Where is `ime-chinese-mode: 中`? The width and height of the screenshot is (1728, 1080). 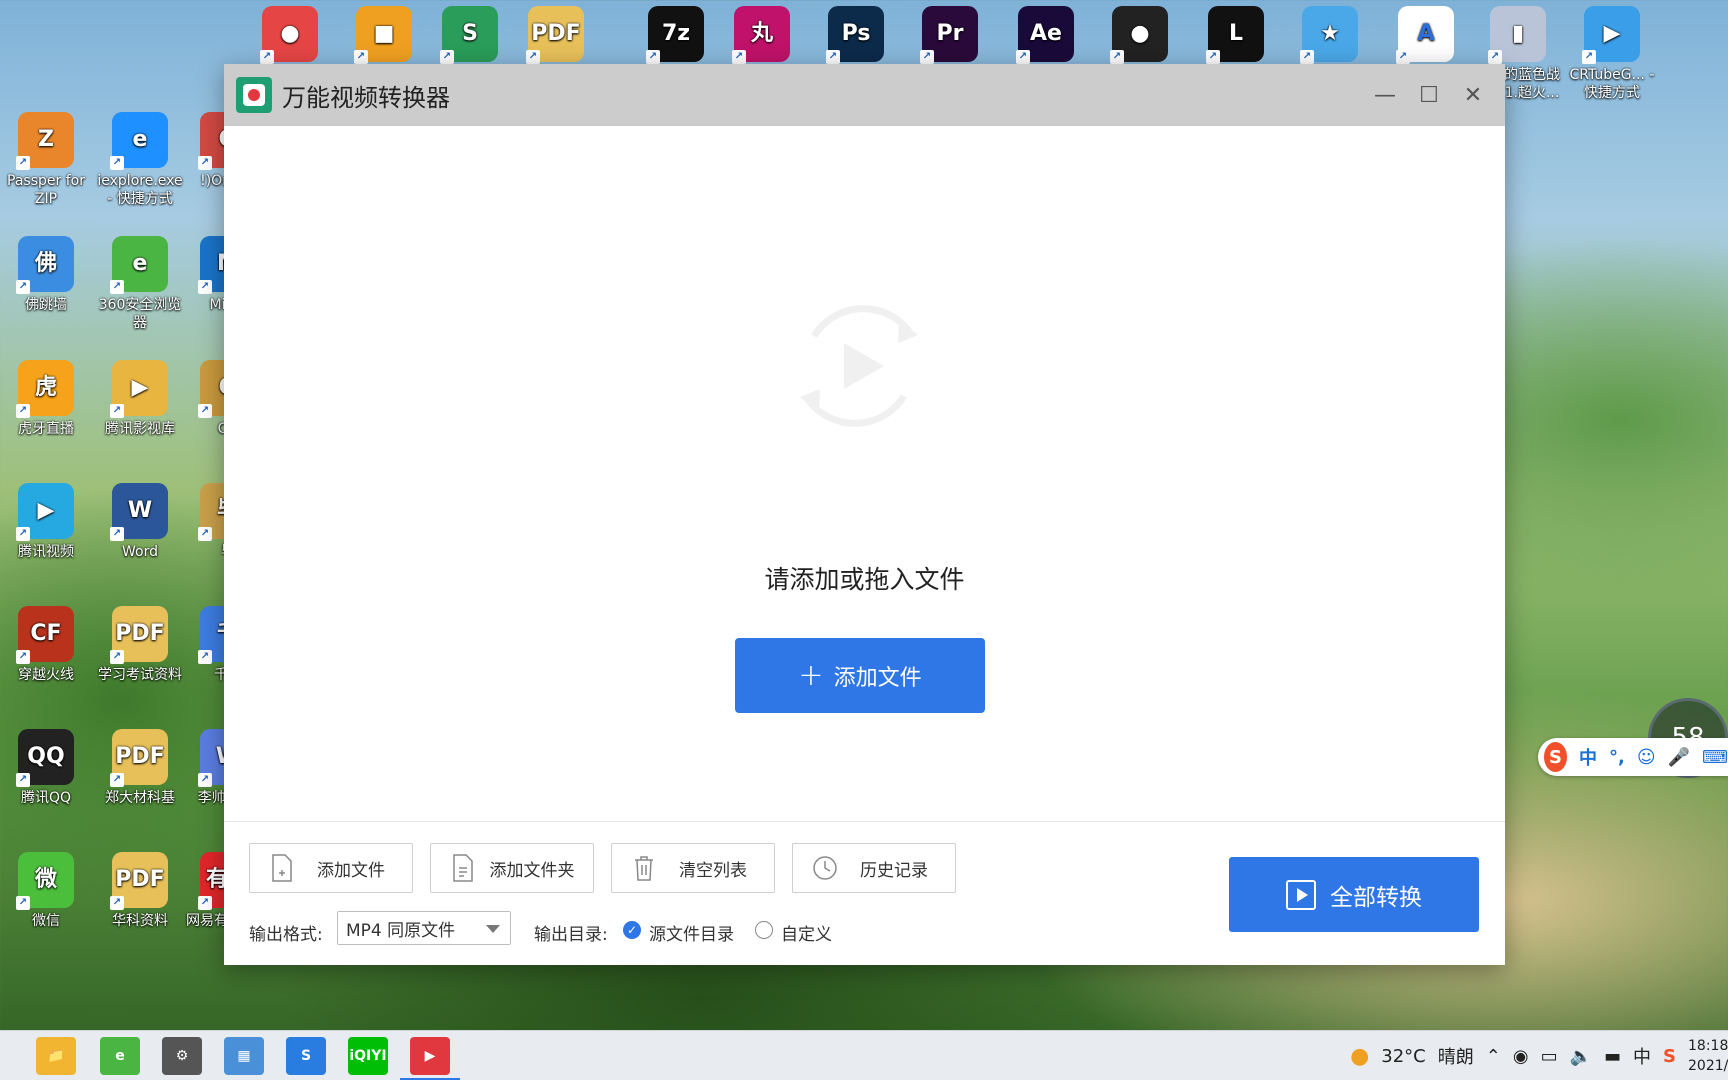 ime-chinese-mode: 中 is located at coordinates (1588, 757).